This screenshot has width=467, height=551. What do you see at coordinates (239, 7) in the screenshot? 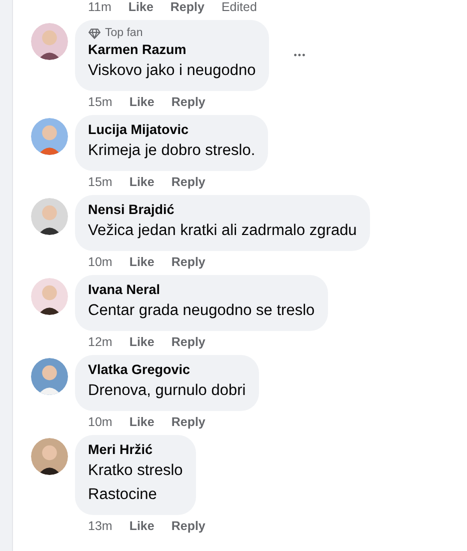
I see `edited-label: Edited` at bounding box center [239, 7].